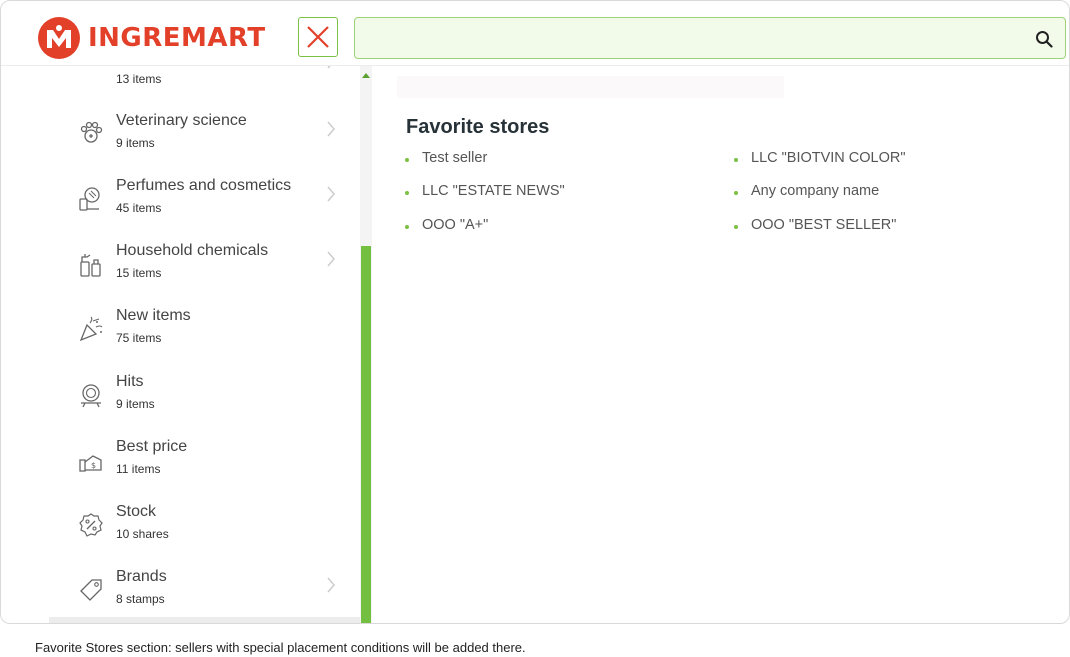  I want to click on search-input, so click(687, 37).